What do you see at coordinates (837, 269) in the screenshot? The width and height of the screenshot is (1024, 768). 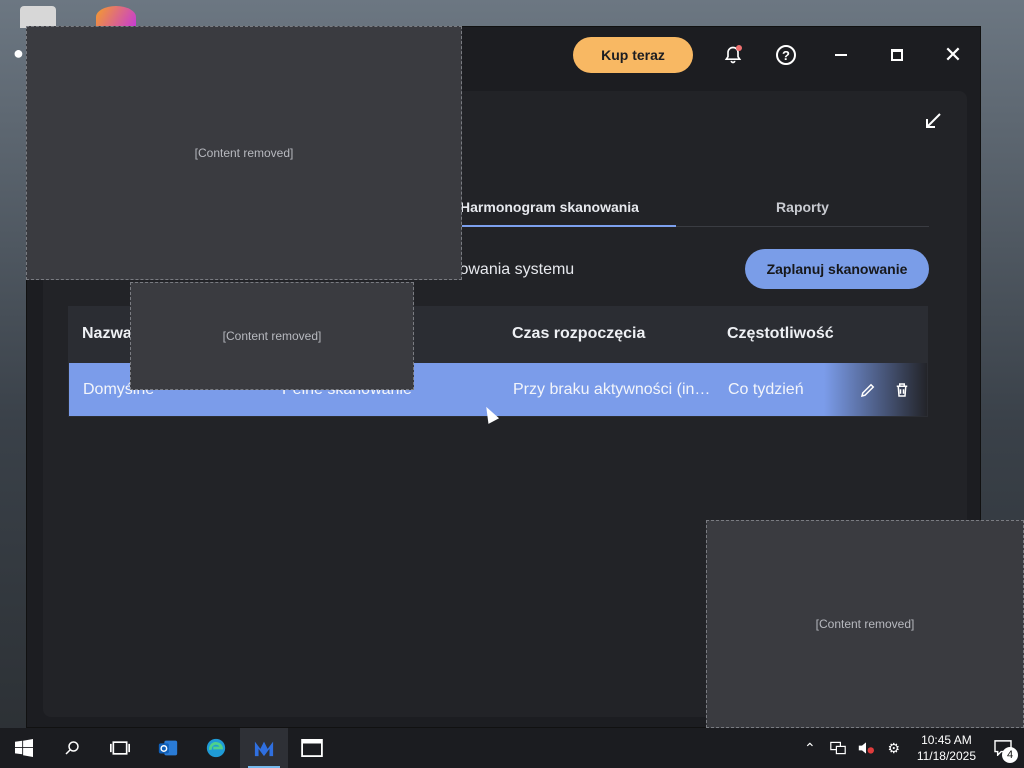 I see `schedule-scan-button: Zaplanuj skanowanie` at bounding box center [837, 269].